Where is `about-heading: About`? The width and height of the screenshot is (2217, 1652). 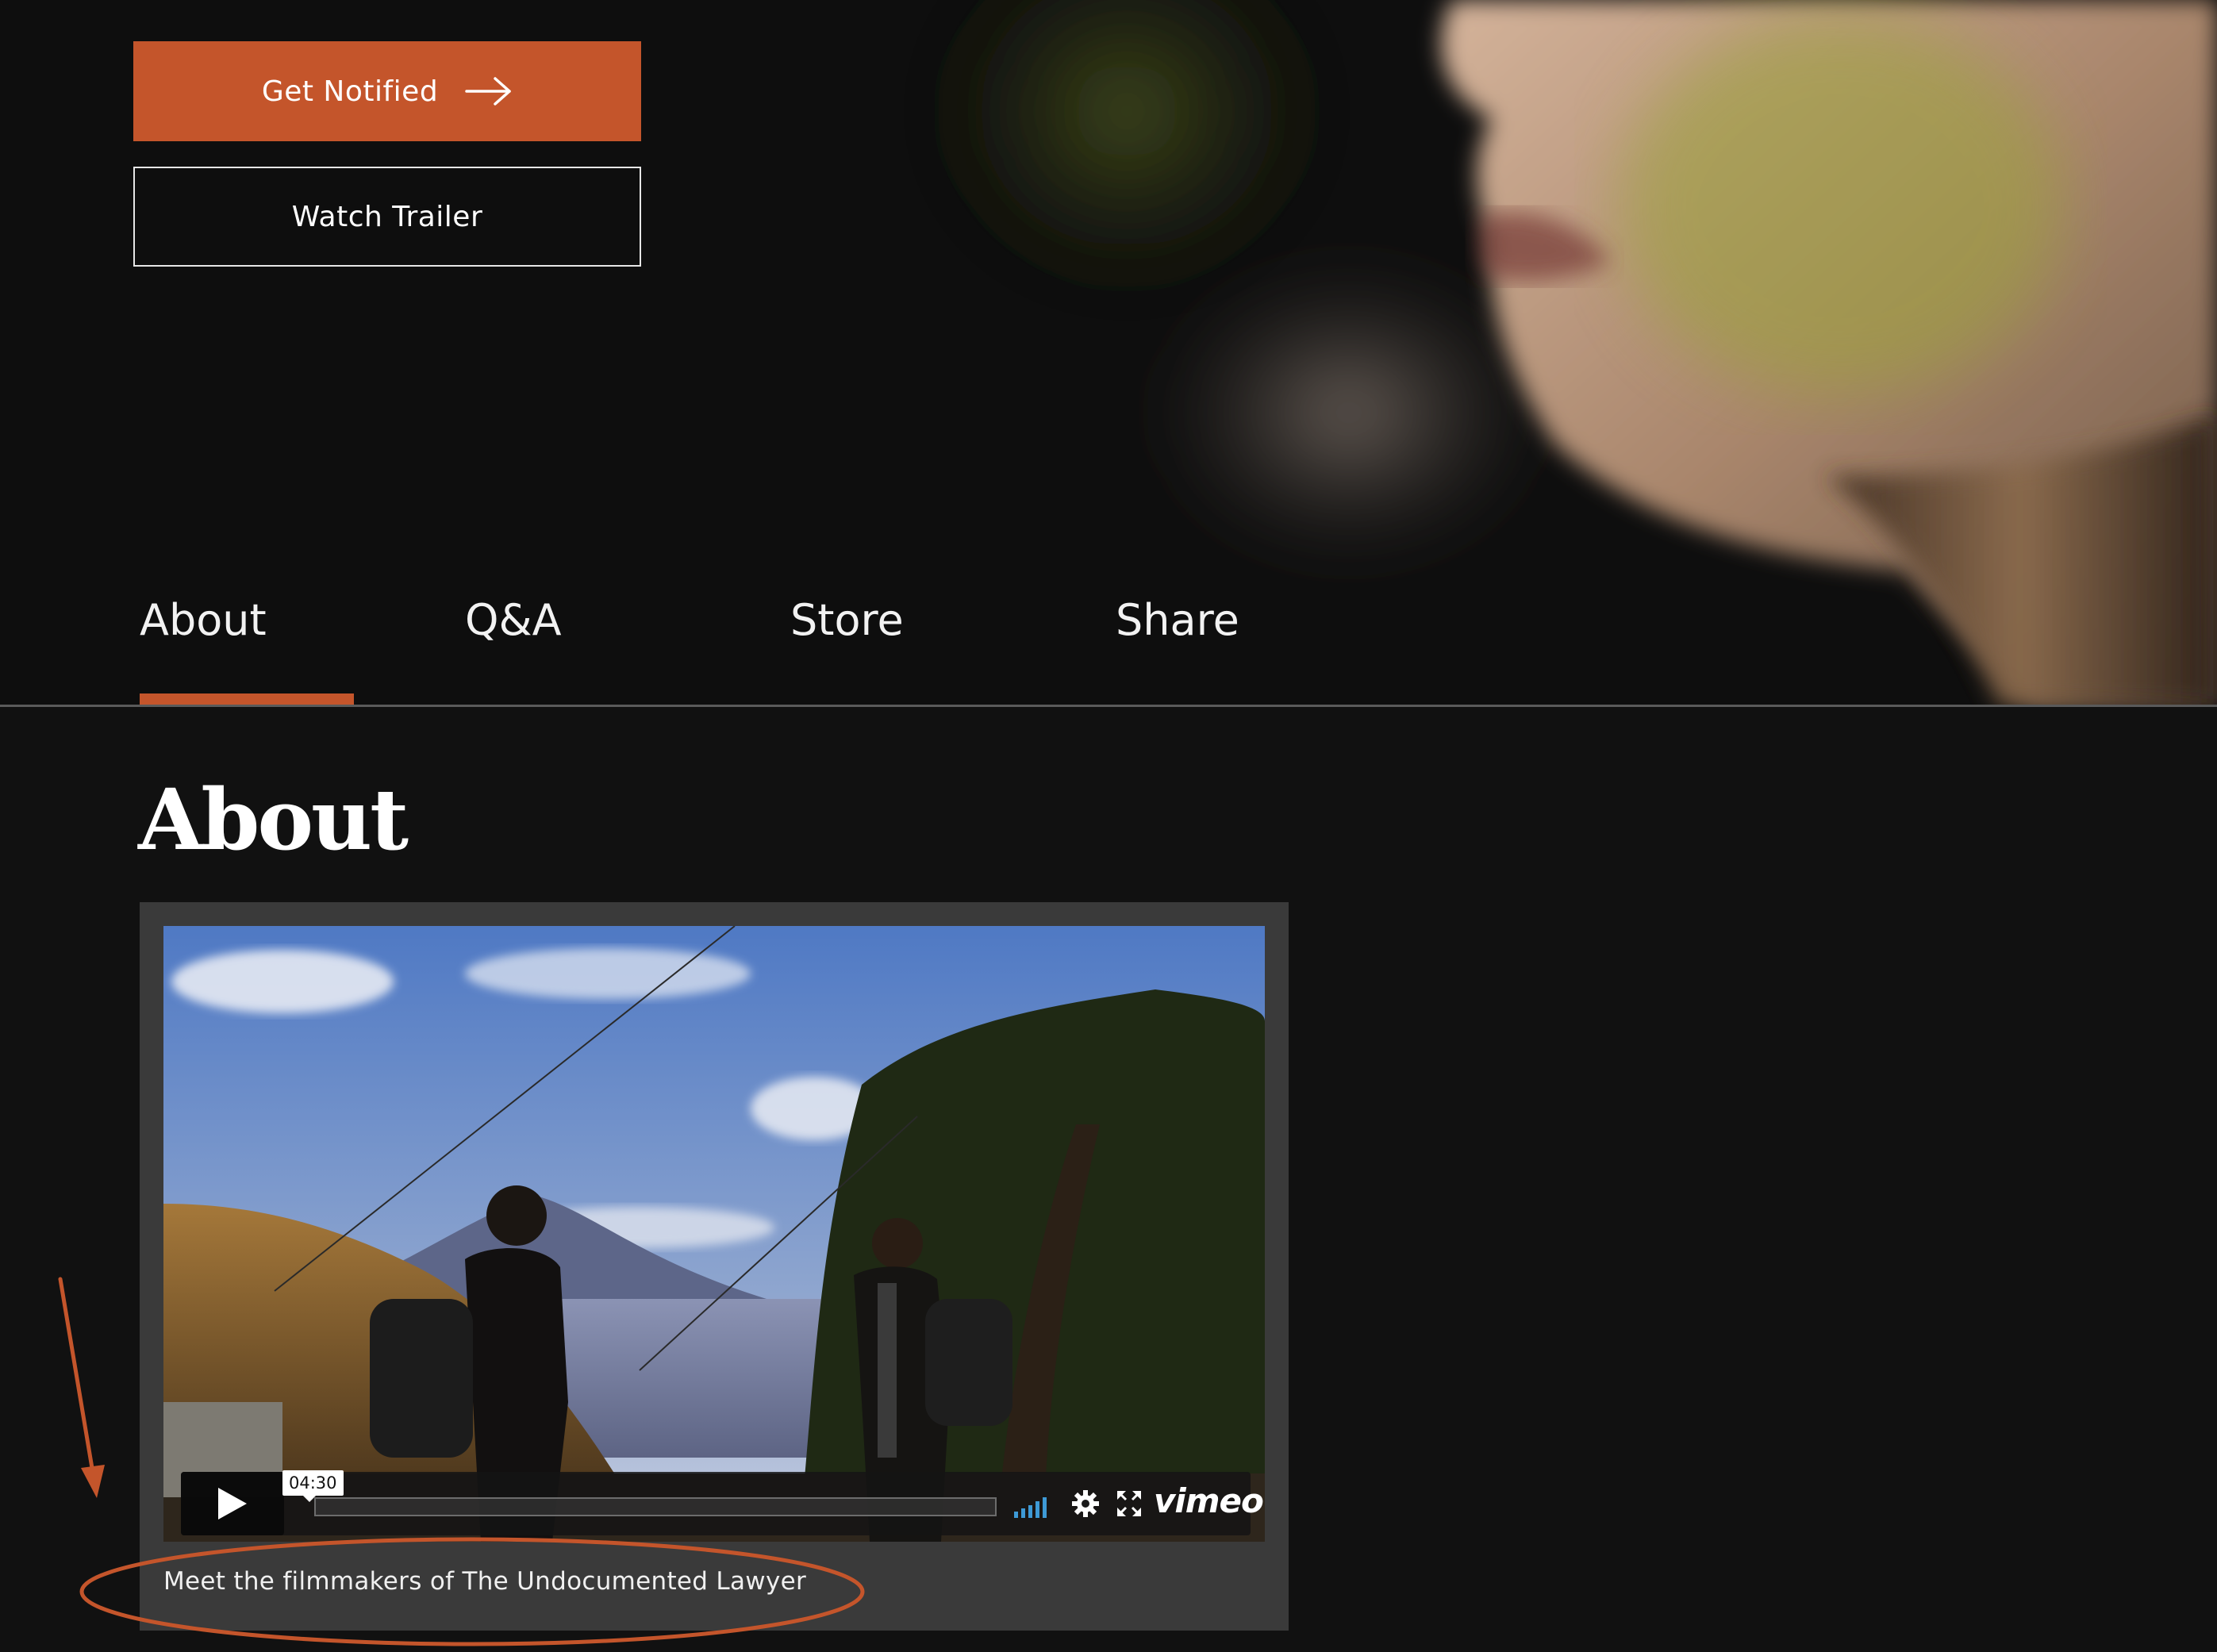
about-heading: About is located at coordinates (273, 819).